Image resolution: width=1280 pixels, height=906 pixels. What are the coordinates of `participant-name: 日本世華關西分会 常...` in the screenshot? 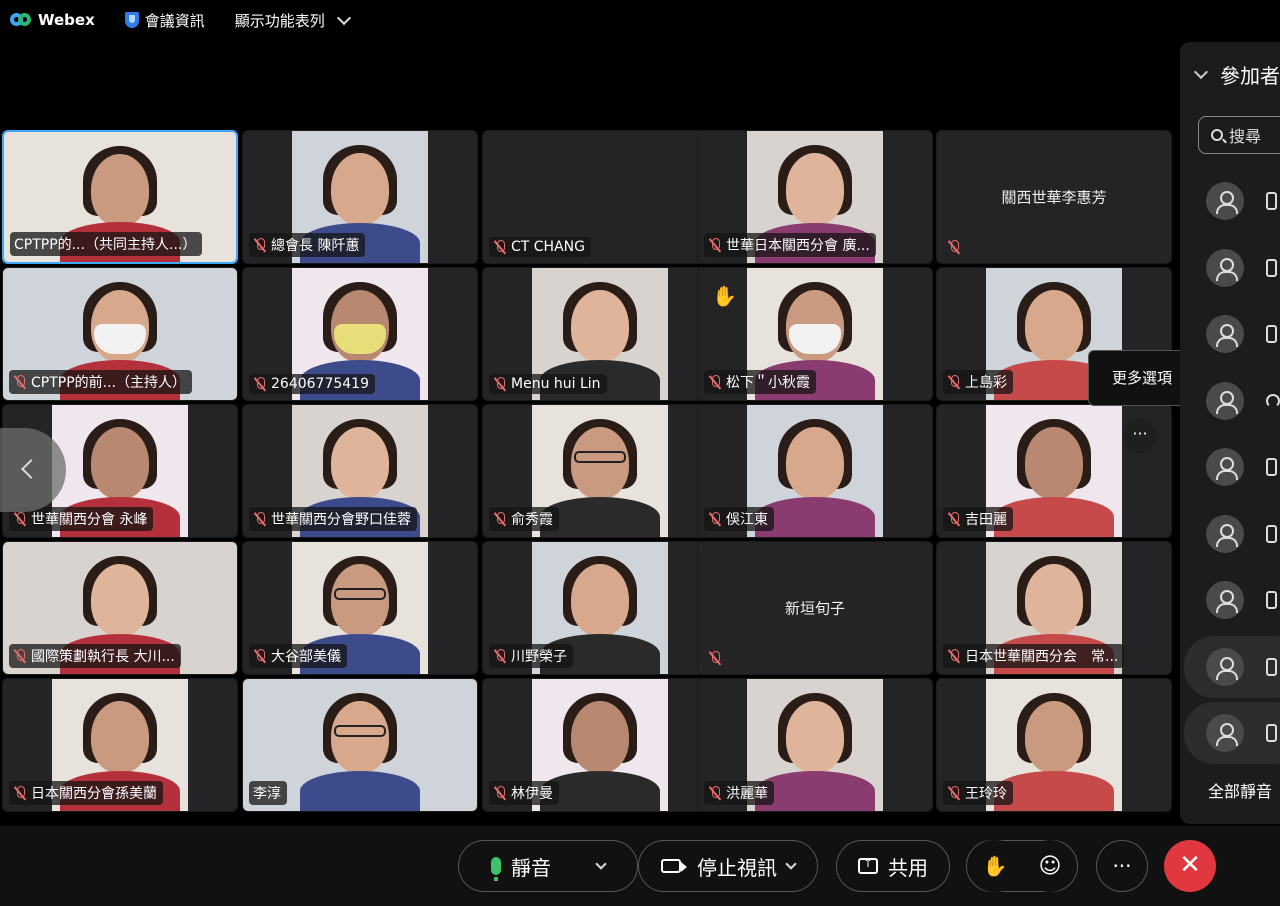 It's located at (1042, 657).